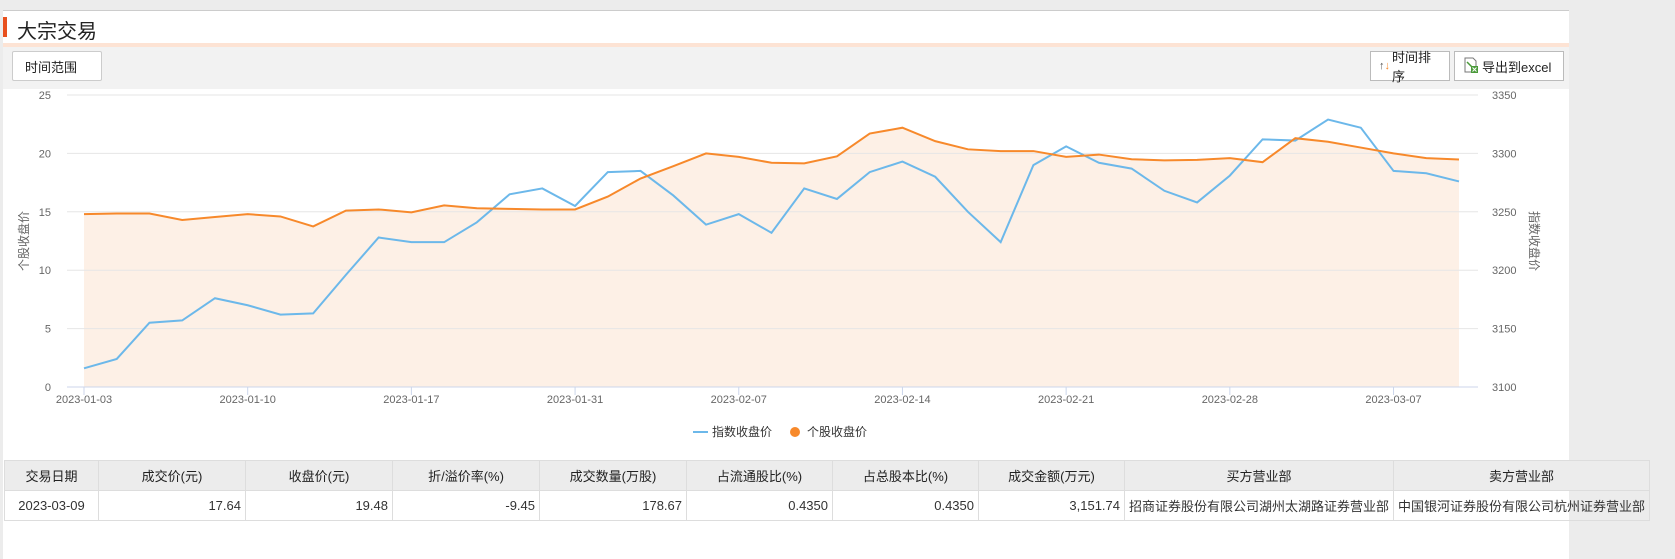  I want to click on x-tick-label: 2023-02-28, so click(1230, 400).